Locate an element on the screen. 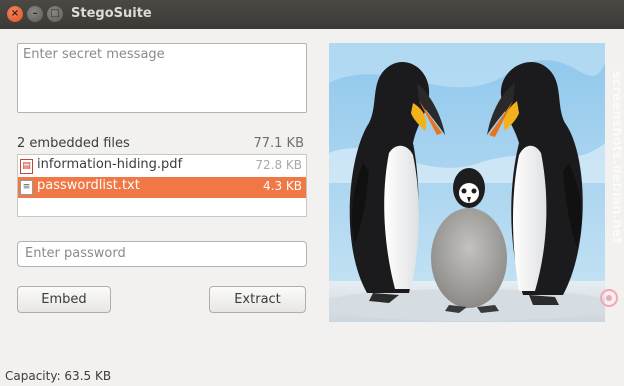  file-size: 4.3 KB is located at coordinates (282, 186).